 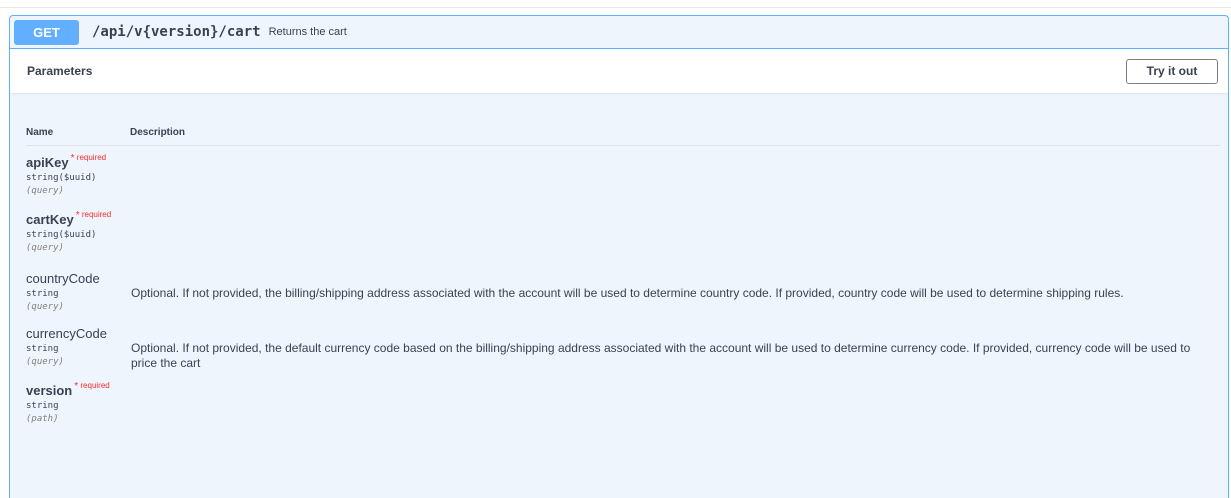 I want to click on operation-path: /api/v{version}/cart, so click(x=176, y=32).